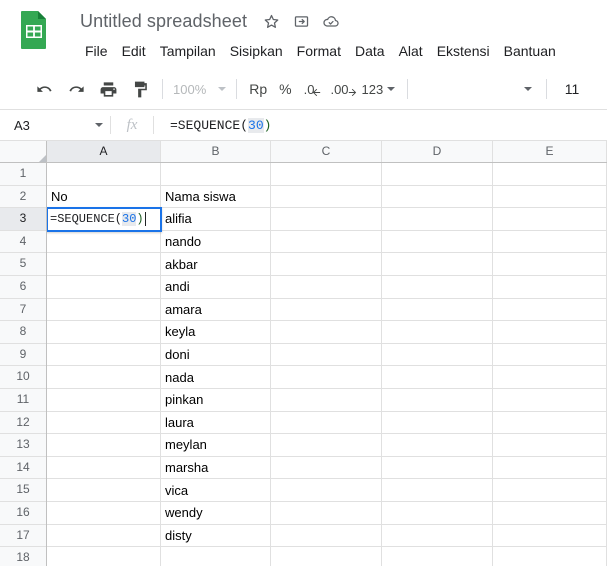 The image size is (607, 566). Describe the element at coordinates (216, 355) in the screenshot. I see `cell-B9: doni` at that location.